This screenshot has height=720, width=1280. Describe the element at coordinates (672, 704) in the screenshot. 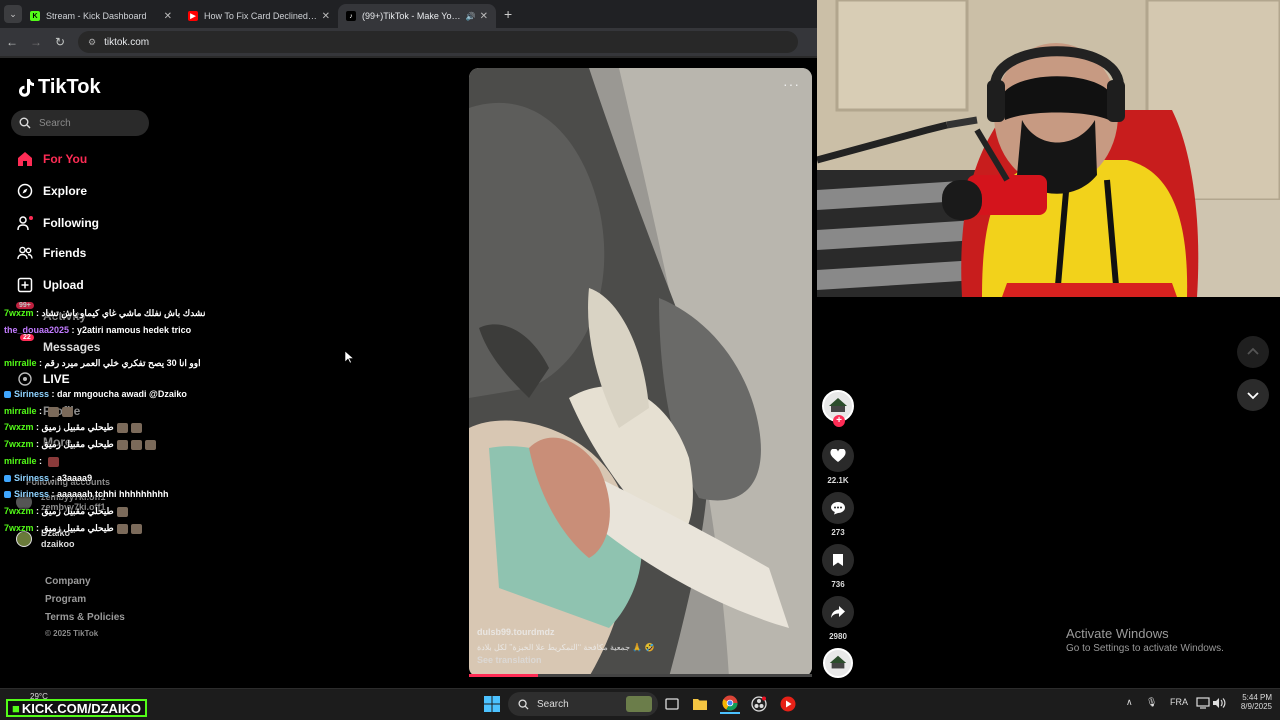

I see `task-view-icon` at that location.